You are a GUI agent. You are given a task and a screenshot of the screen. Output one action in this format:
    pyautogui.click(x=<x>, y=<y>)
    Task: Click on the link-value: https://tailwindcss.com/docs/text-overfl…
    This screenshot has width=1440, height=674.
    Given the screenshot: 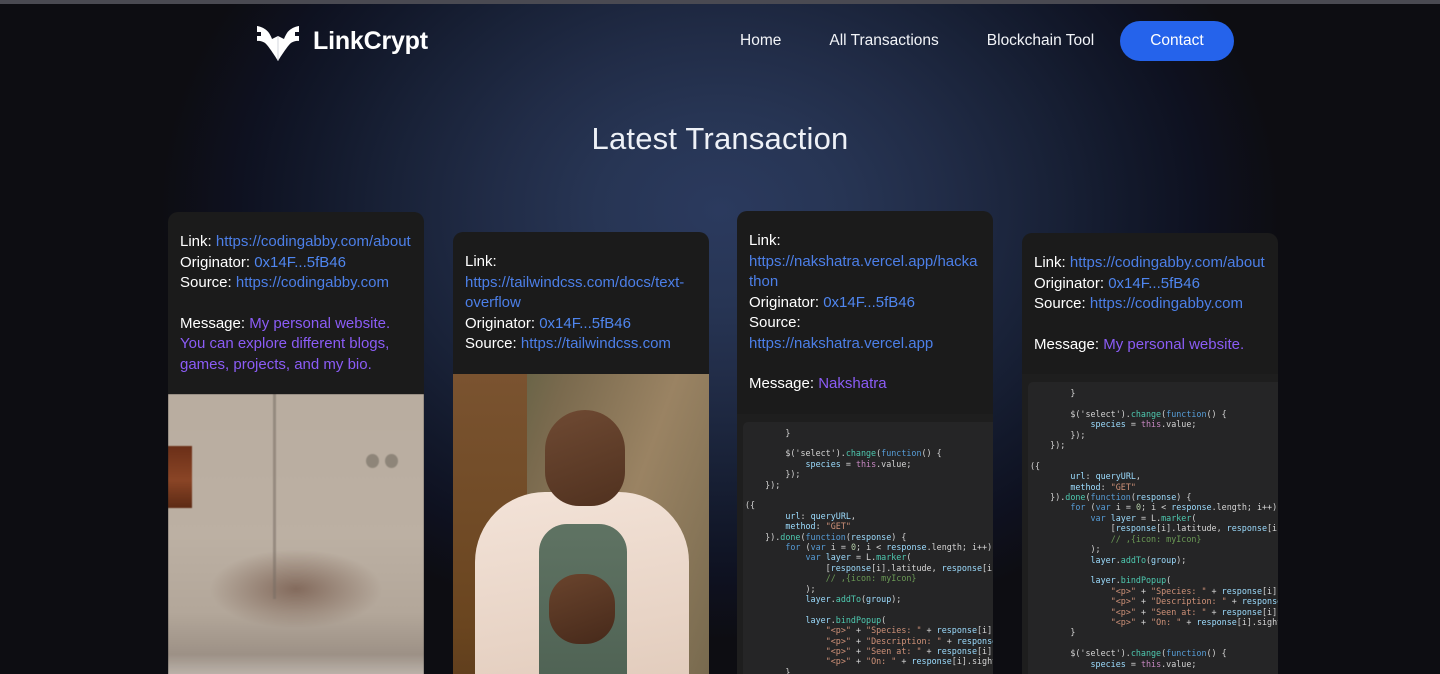 What is the action you would take?
    pyautogui.click(x=574, y=293)
    